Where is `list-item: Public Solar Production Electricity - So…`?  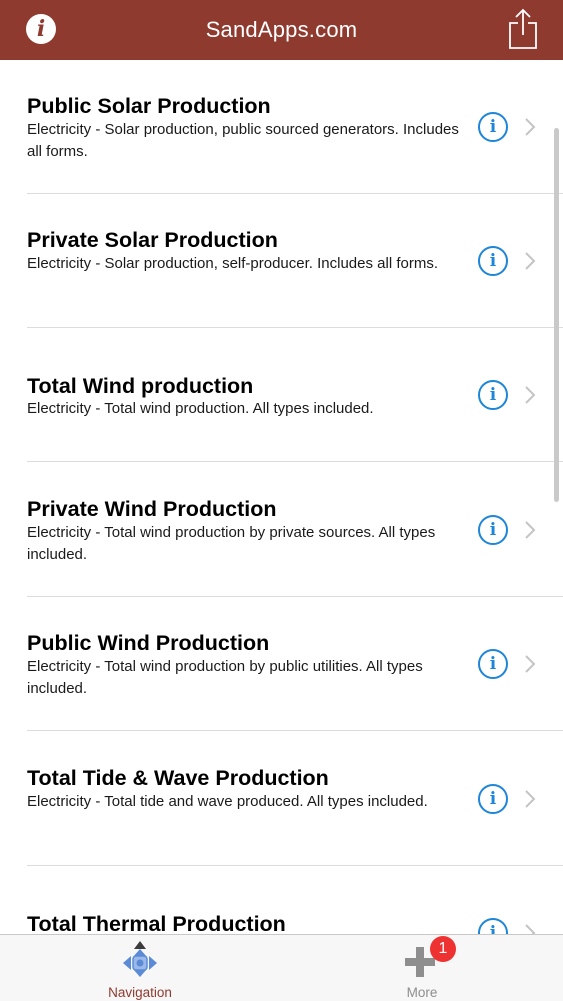
list-item: Public Solar Production Electricity - So… is located at coordinates (281, 127).